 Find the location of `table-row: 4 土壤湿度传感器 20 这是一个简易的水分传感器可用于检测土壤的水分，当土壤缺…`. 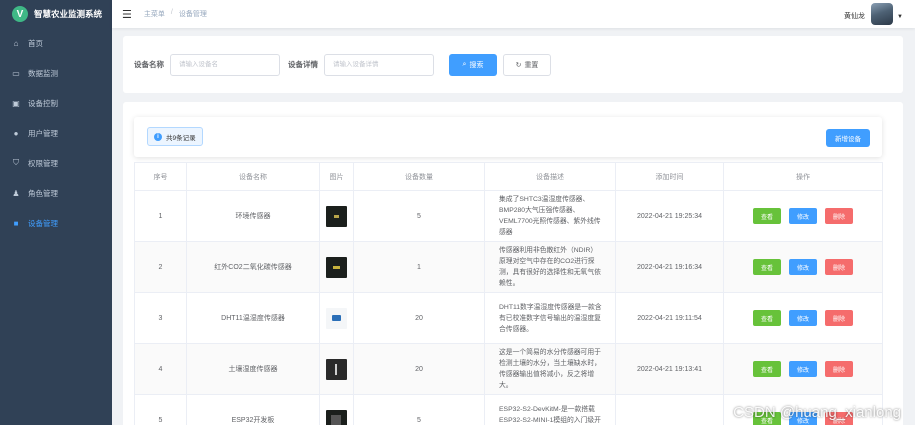

table-row: 4 土壤湿度传感器 20 这是一个简易的水分传感器可用于检测土壤的水分，当土壤缺… is located at coordinates (508, 369).